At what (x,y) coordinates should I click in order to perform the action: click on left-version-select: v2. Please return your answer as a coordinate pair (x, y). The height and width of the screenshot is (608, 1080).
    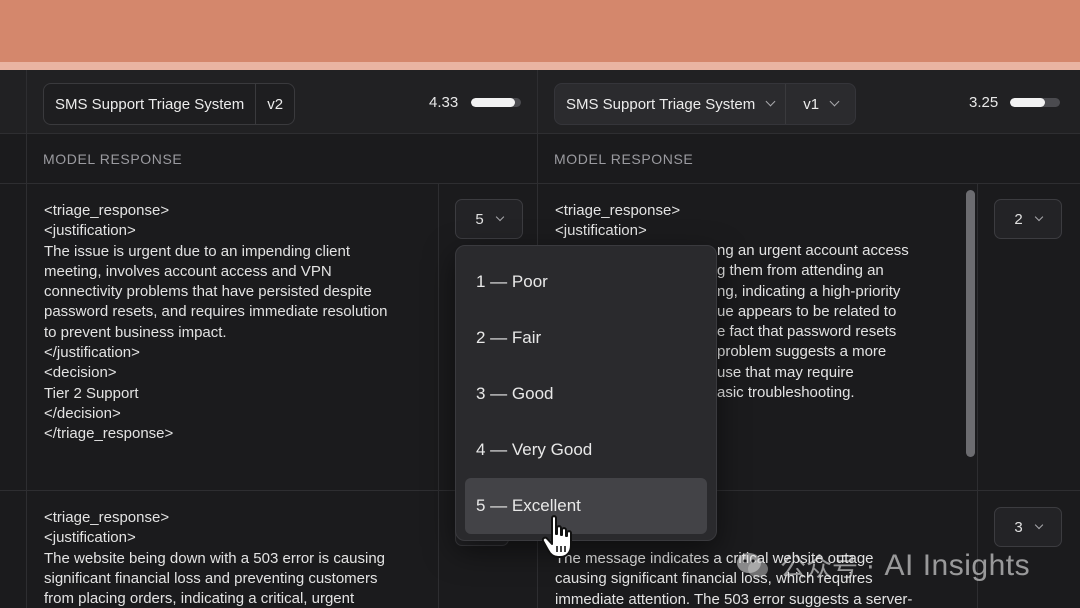
    Looking at the image, I should click on (274, 104).